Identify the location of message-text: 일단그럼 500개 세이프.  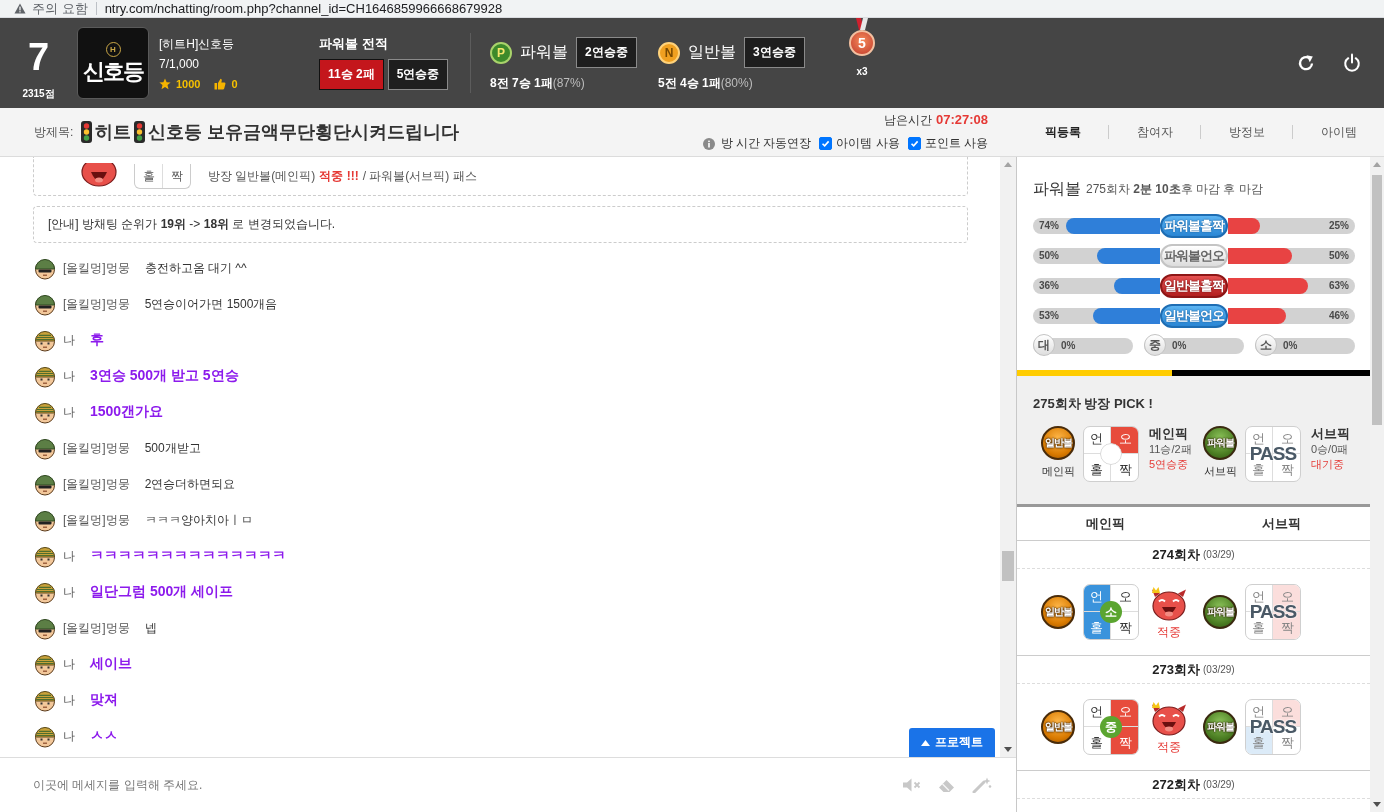
(162, 592).